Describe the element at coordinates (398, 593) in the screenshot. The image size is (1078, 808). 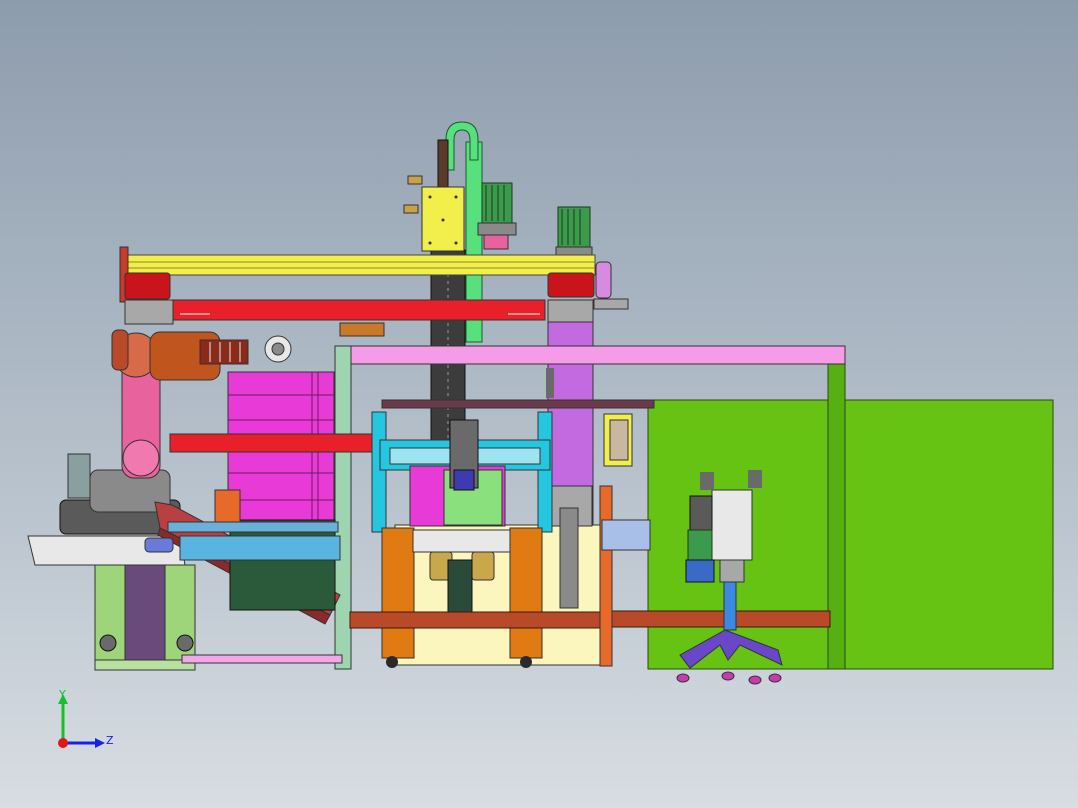
I see `orange-leg-left` at that location.